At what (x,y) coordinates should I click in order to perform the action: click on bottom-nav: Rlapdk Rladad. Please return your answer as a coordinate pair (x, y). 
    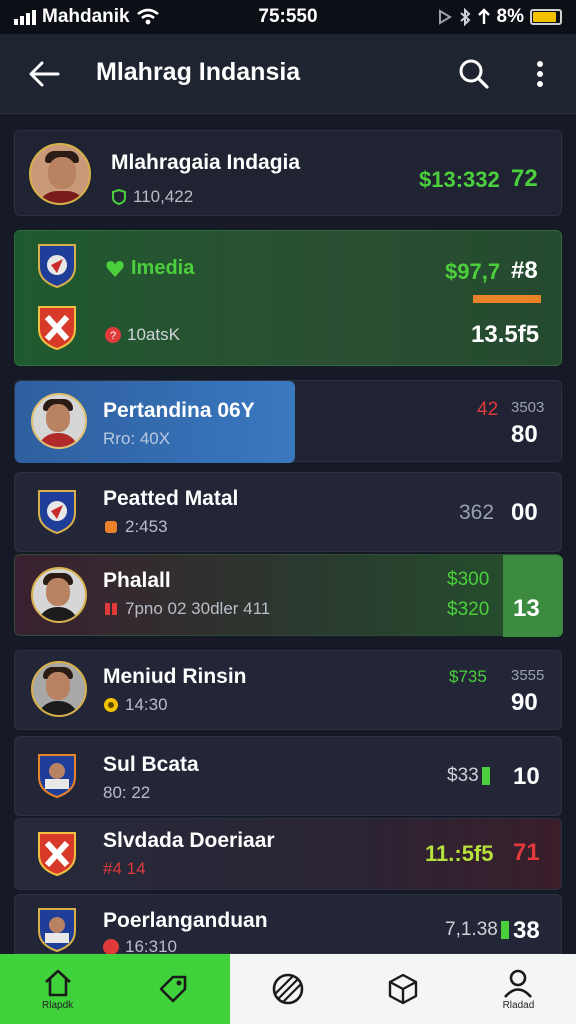
    Looking at the image, I should click on (288, 989).